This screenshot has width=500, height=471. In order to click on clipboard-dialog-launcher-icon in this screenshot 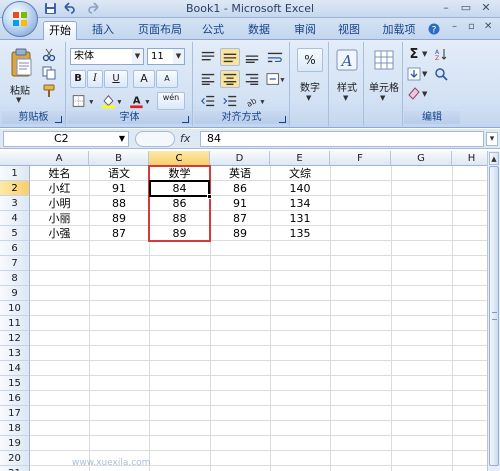, I will do `click(58, 119)`.